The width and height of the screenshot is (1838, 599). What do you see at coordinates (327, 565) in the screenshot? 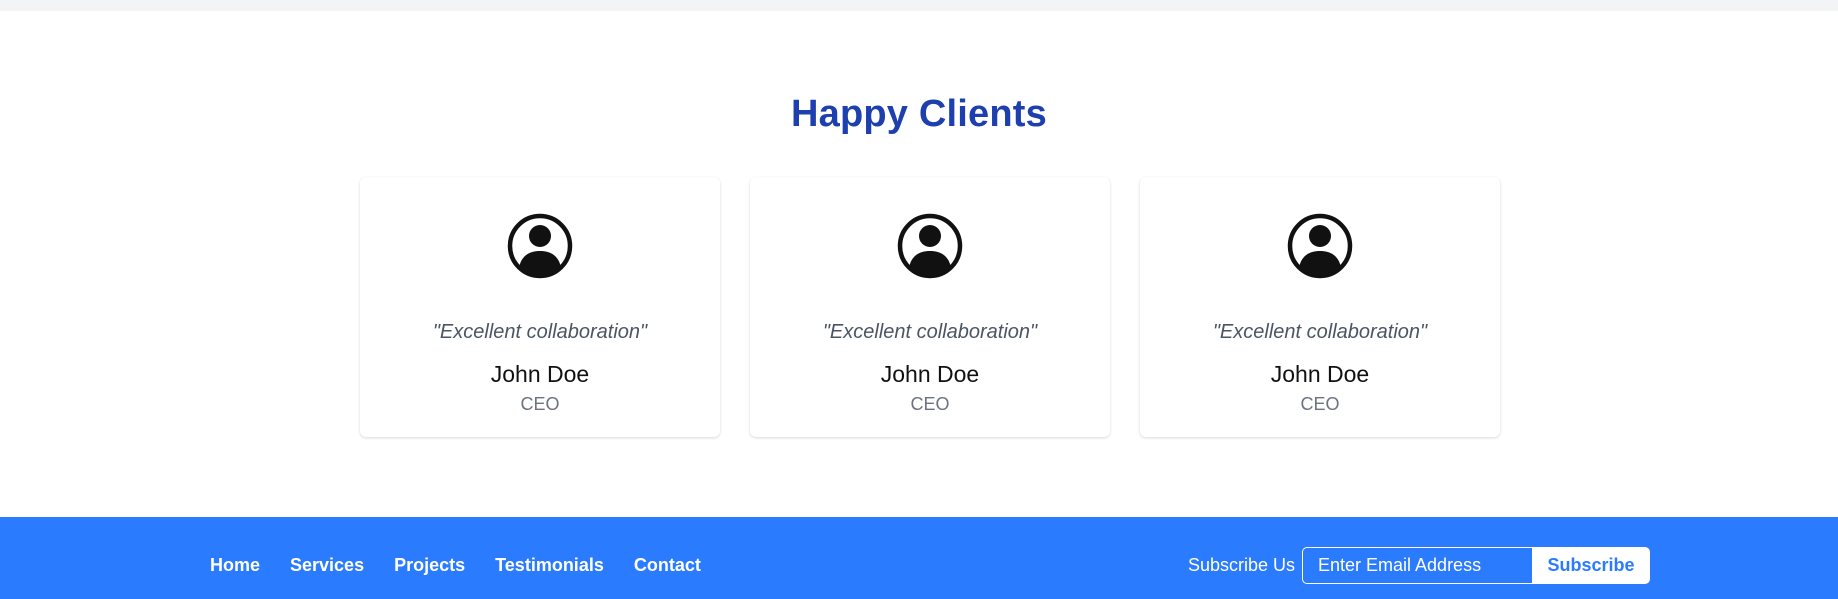
I see `nav-link-services: Services` at bounding box center [327, 565].